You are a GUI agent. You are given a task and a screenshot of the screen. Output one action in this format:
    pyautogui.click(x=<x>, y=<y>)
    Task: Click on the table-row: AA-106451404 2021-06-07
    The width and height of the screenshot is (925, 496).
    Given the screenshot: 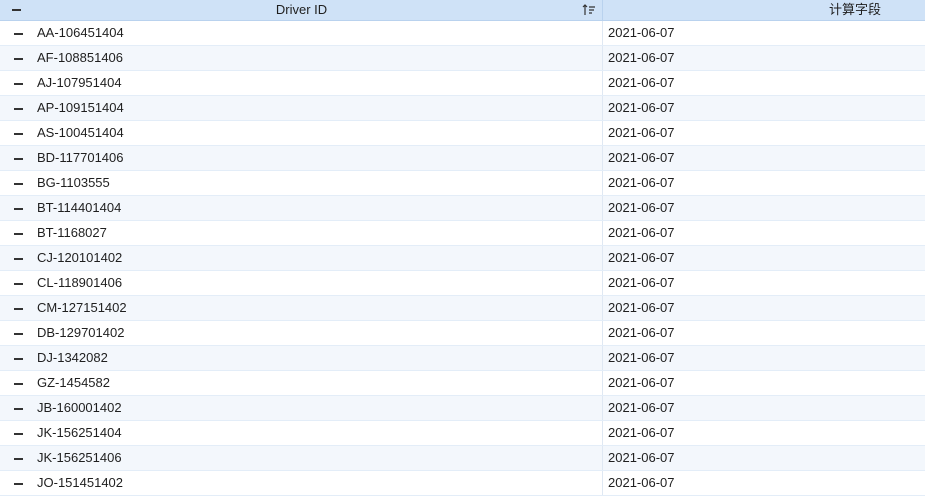 What is the action you would take?
    pyautogui.click(x=462, y=33)
    